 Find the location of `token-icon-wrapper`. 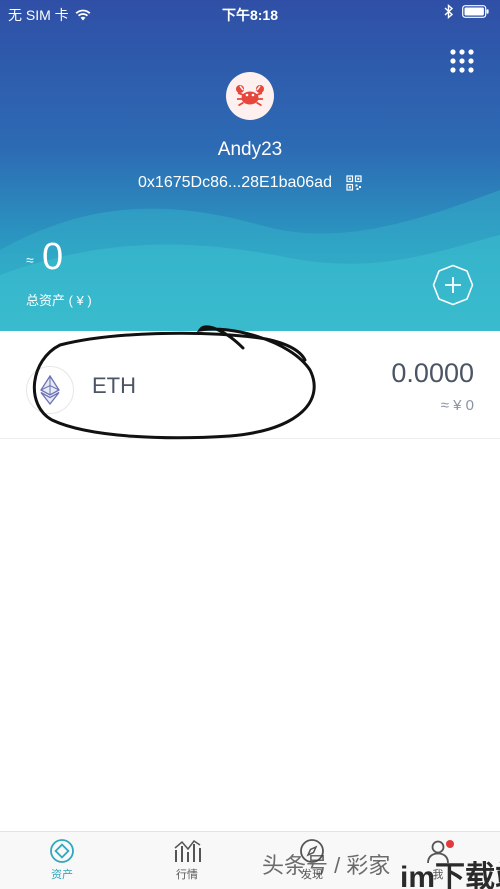

token-icon-wrapper is located at coordinates (50, 390).